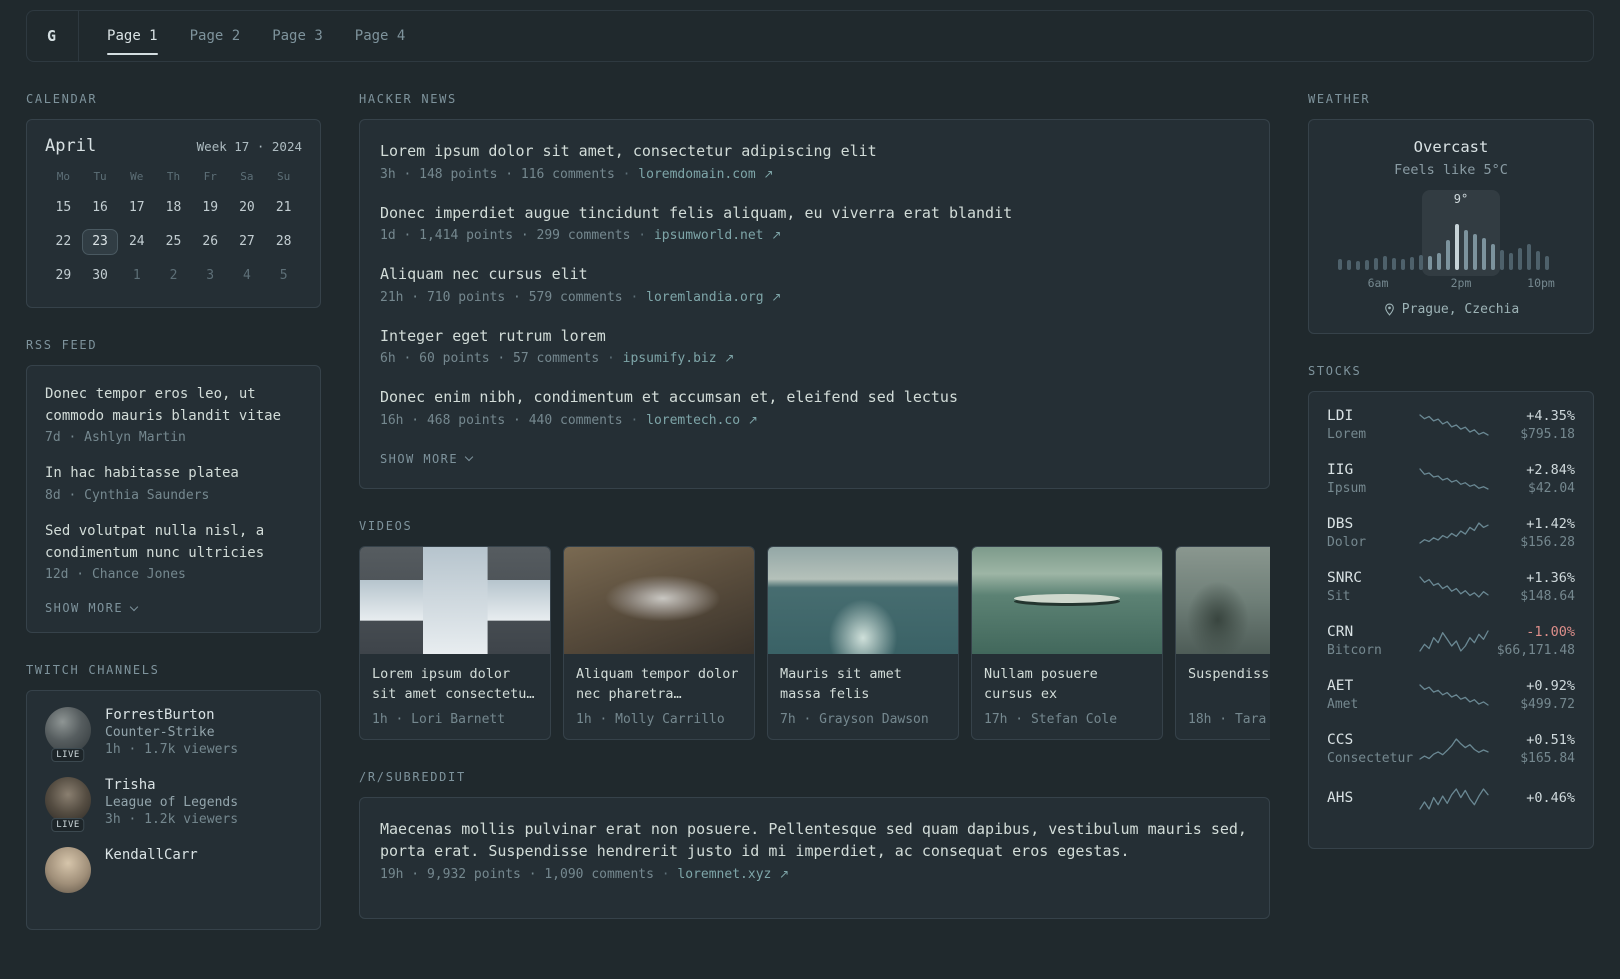 The image size is (1620, 979). Describe the element at coordinates (854, 719) in the screenshot. I see `video-meta: 7h · Grayson Dawson` at that location.